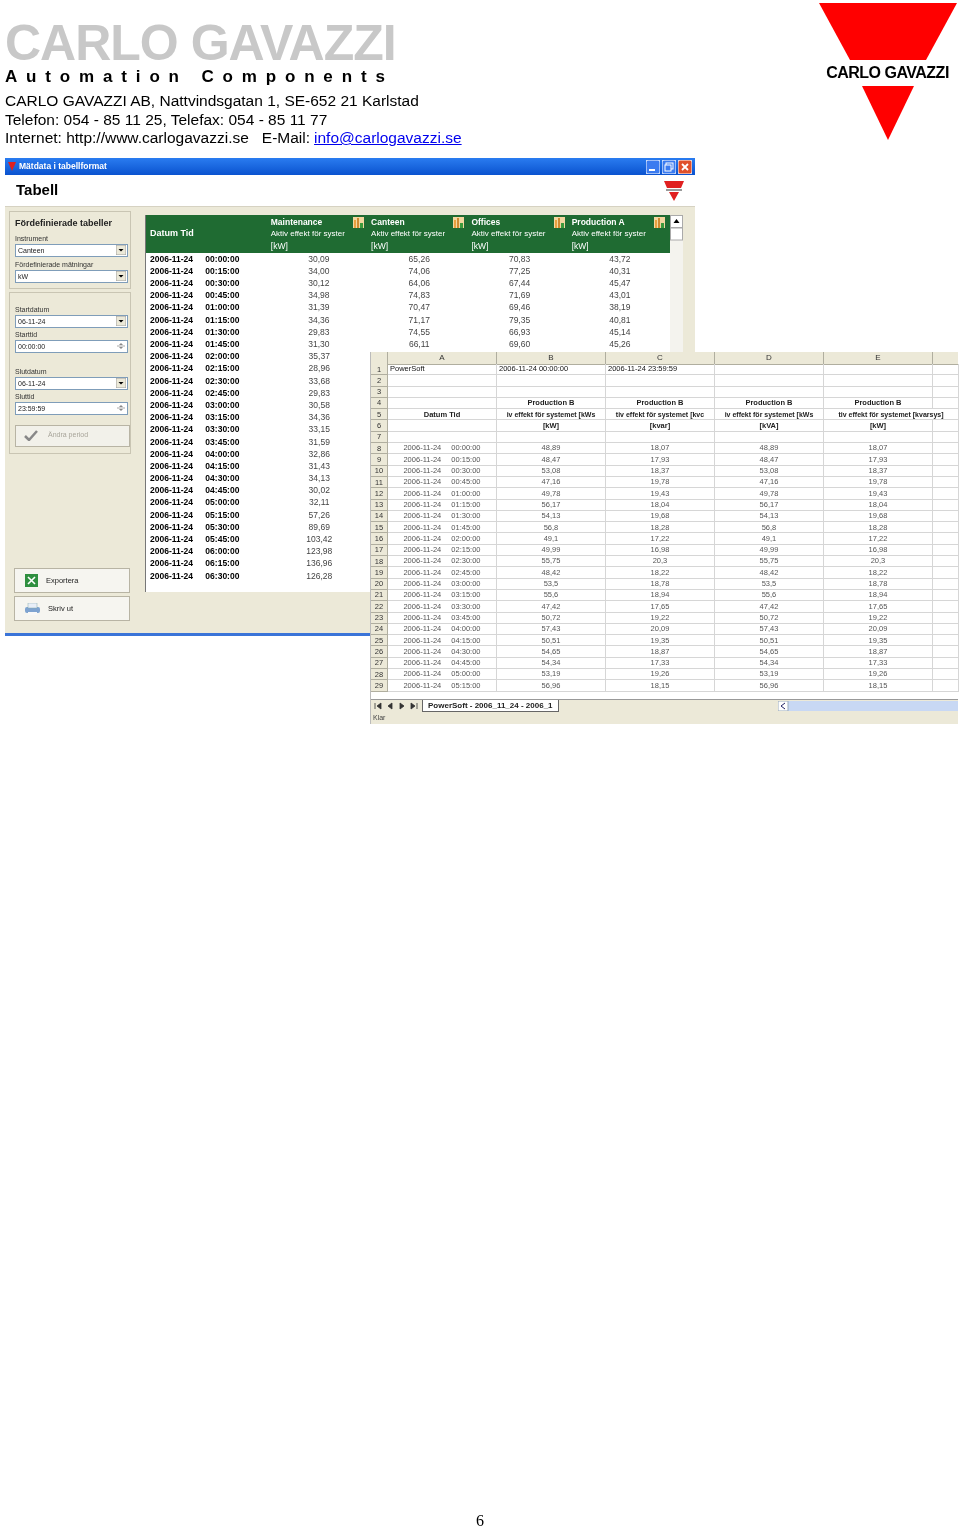 The image size is (960, 1531). Describe the element at coordinates (319, 539) in the screenshot. I see `table-cell-text: 103,42` at that location.